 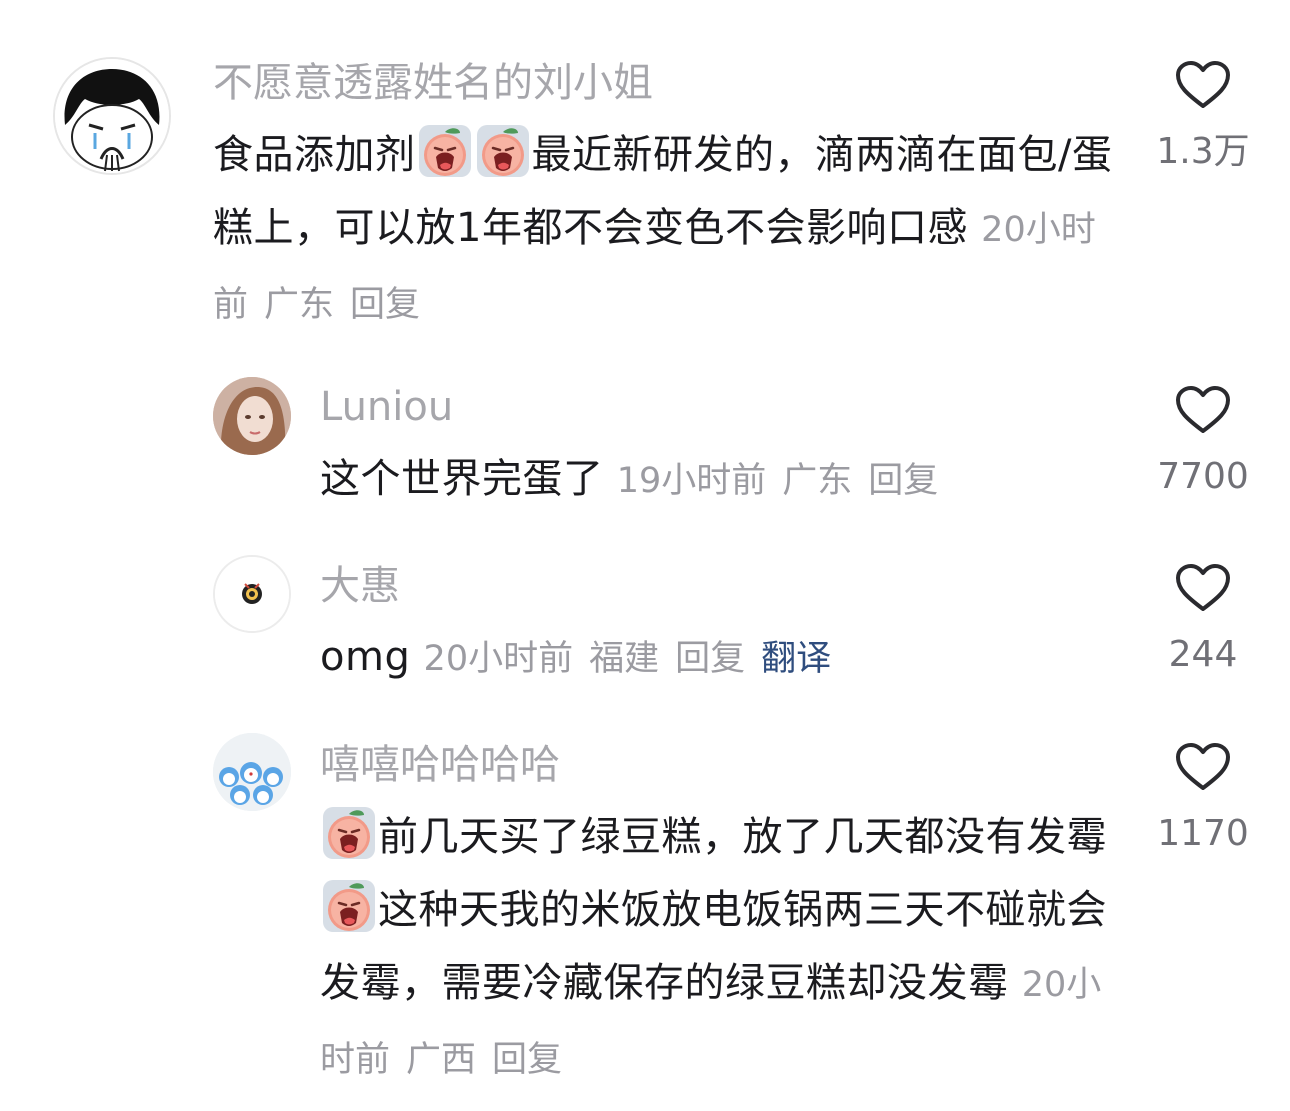 I want to click on like-button: 1.3万, so click(x=1203, y=117).